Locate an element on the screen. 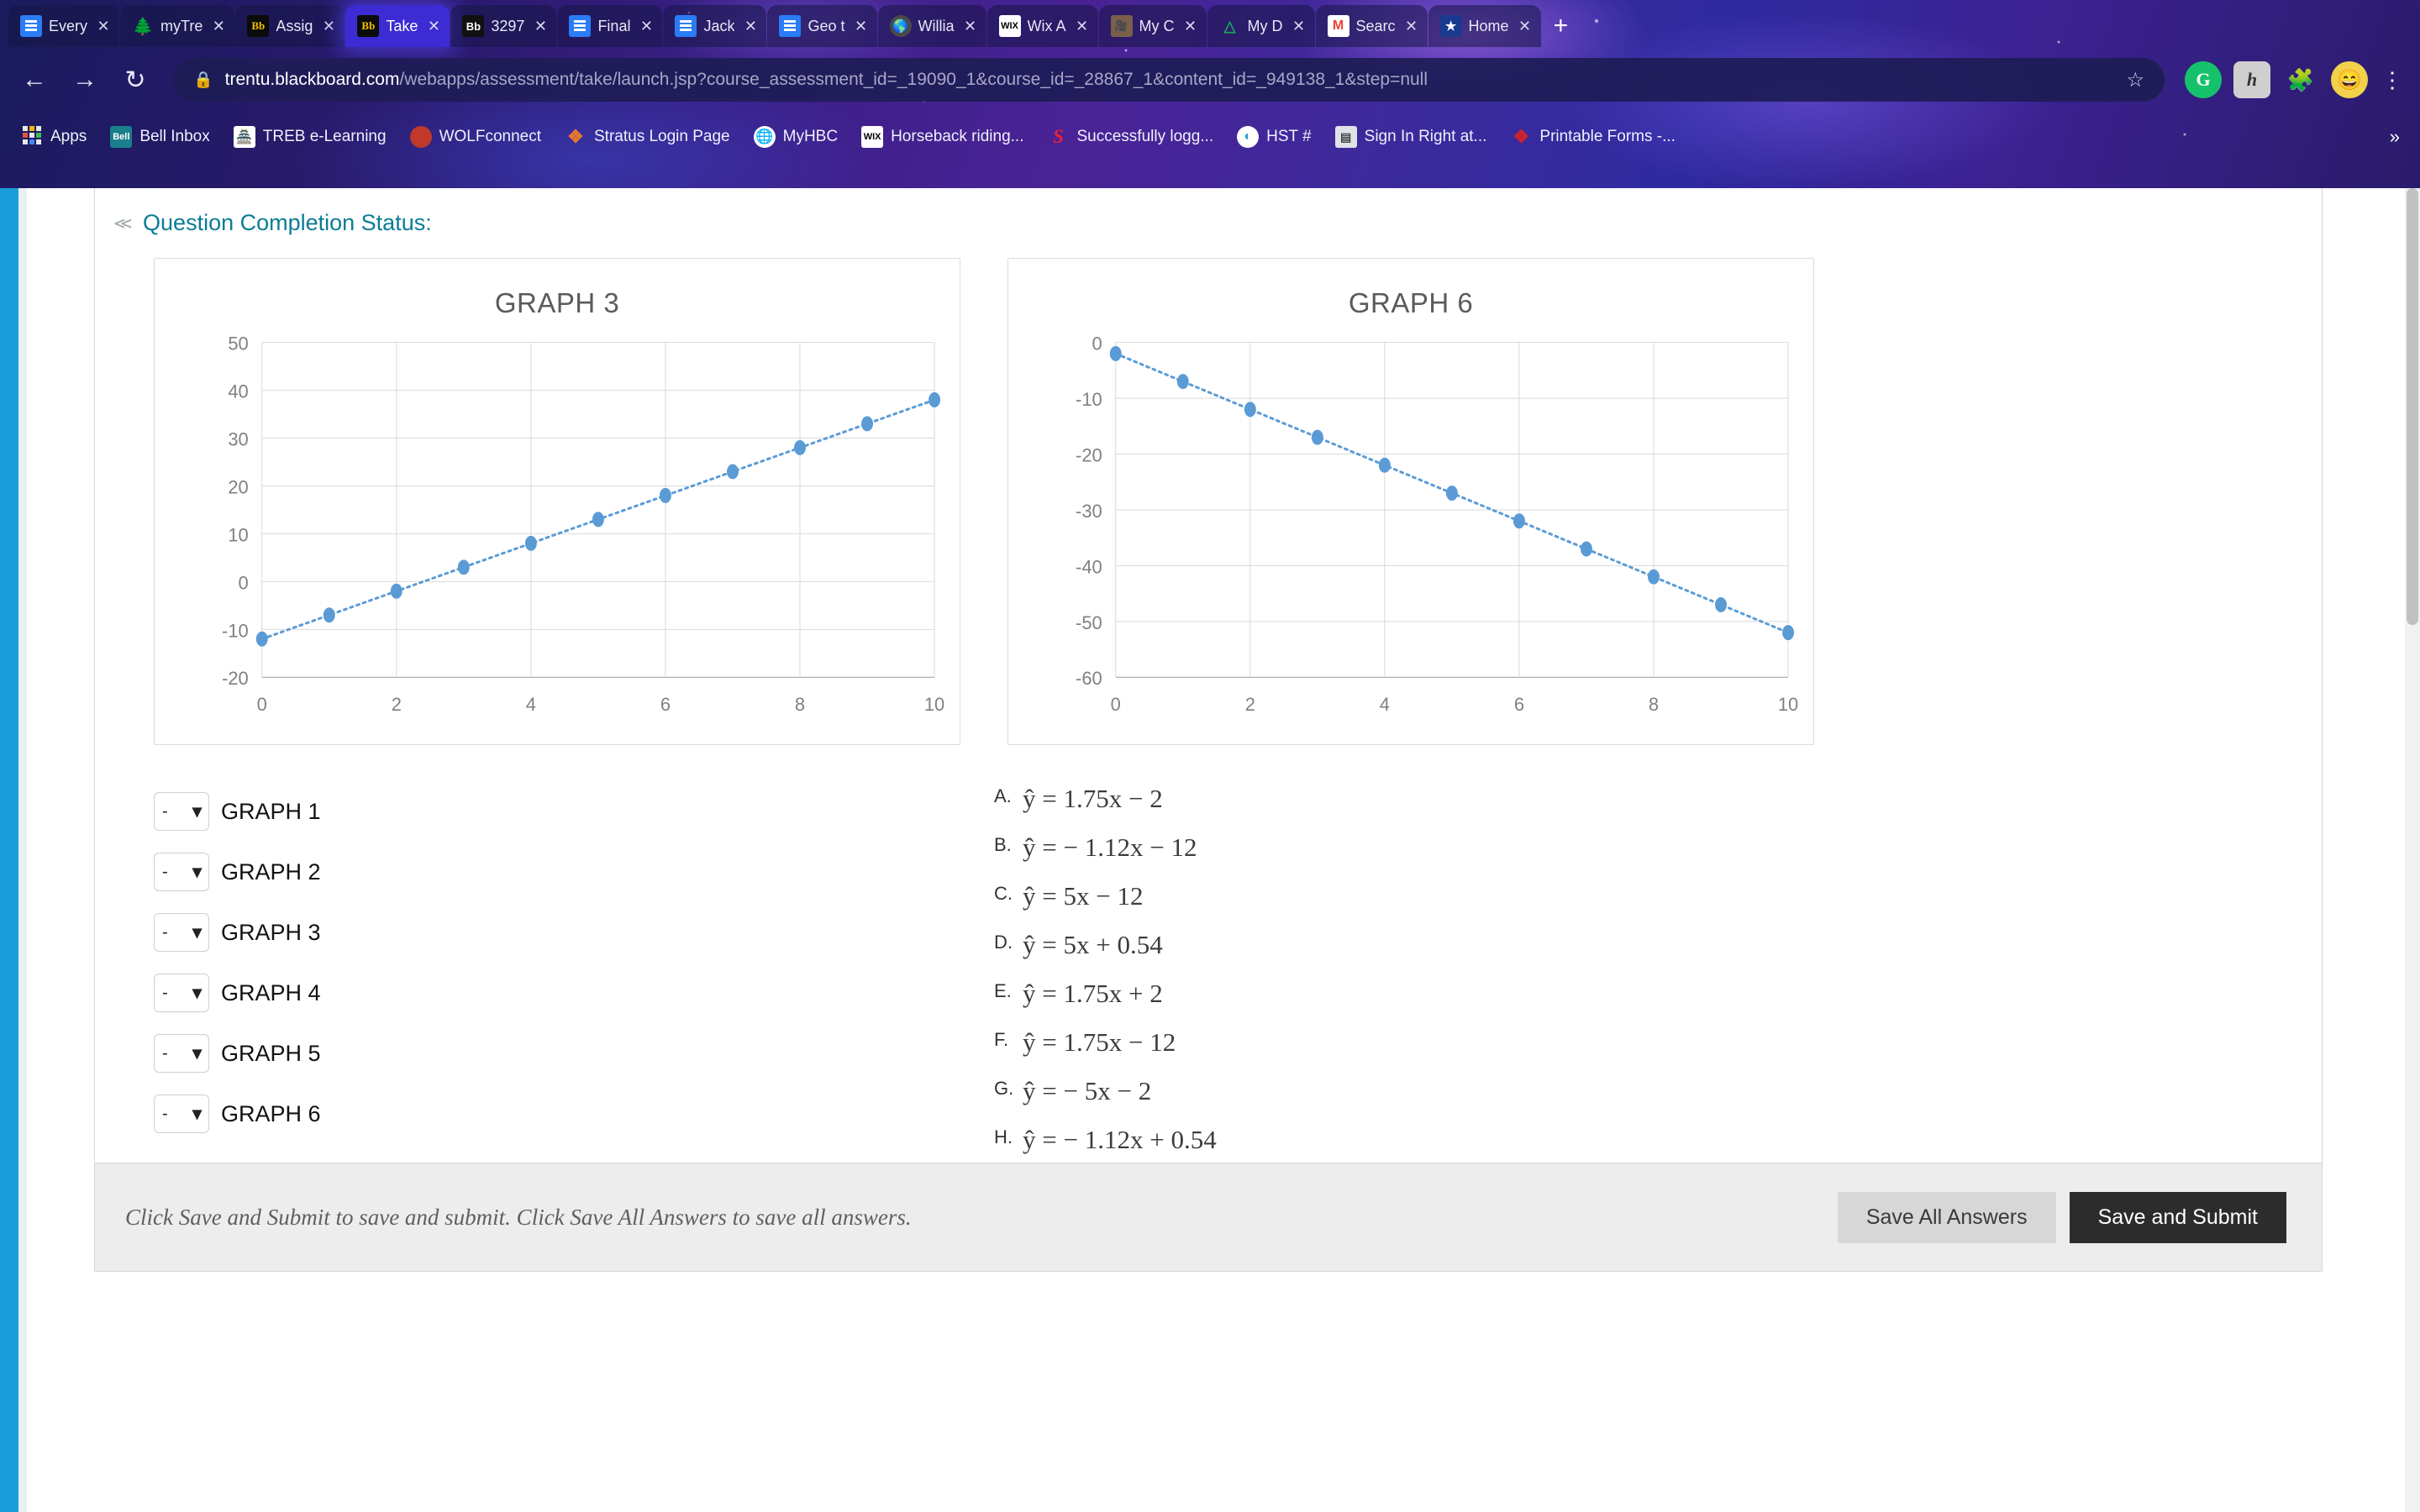 The height and width of the screenshot is (1512, 2420). profile-avatar: 😄 is located at coordinates (2349, 79).